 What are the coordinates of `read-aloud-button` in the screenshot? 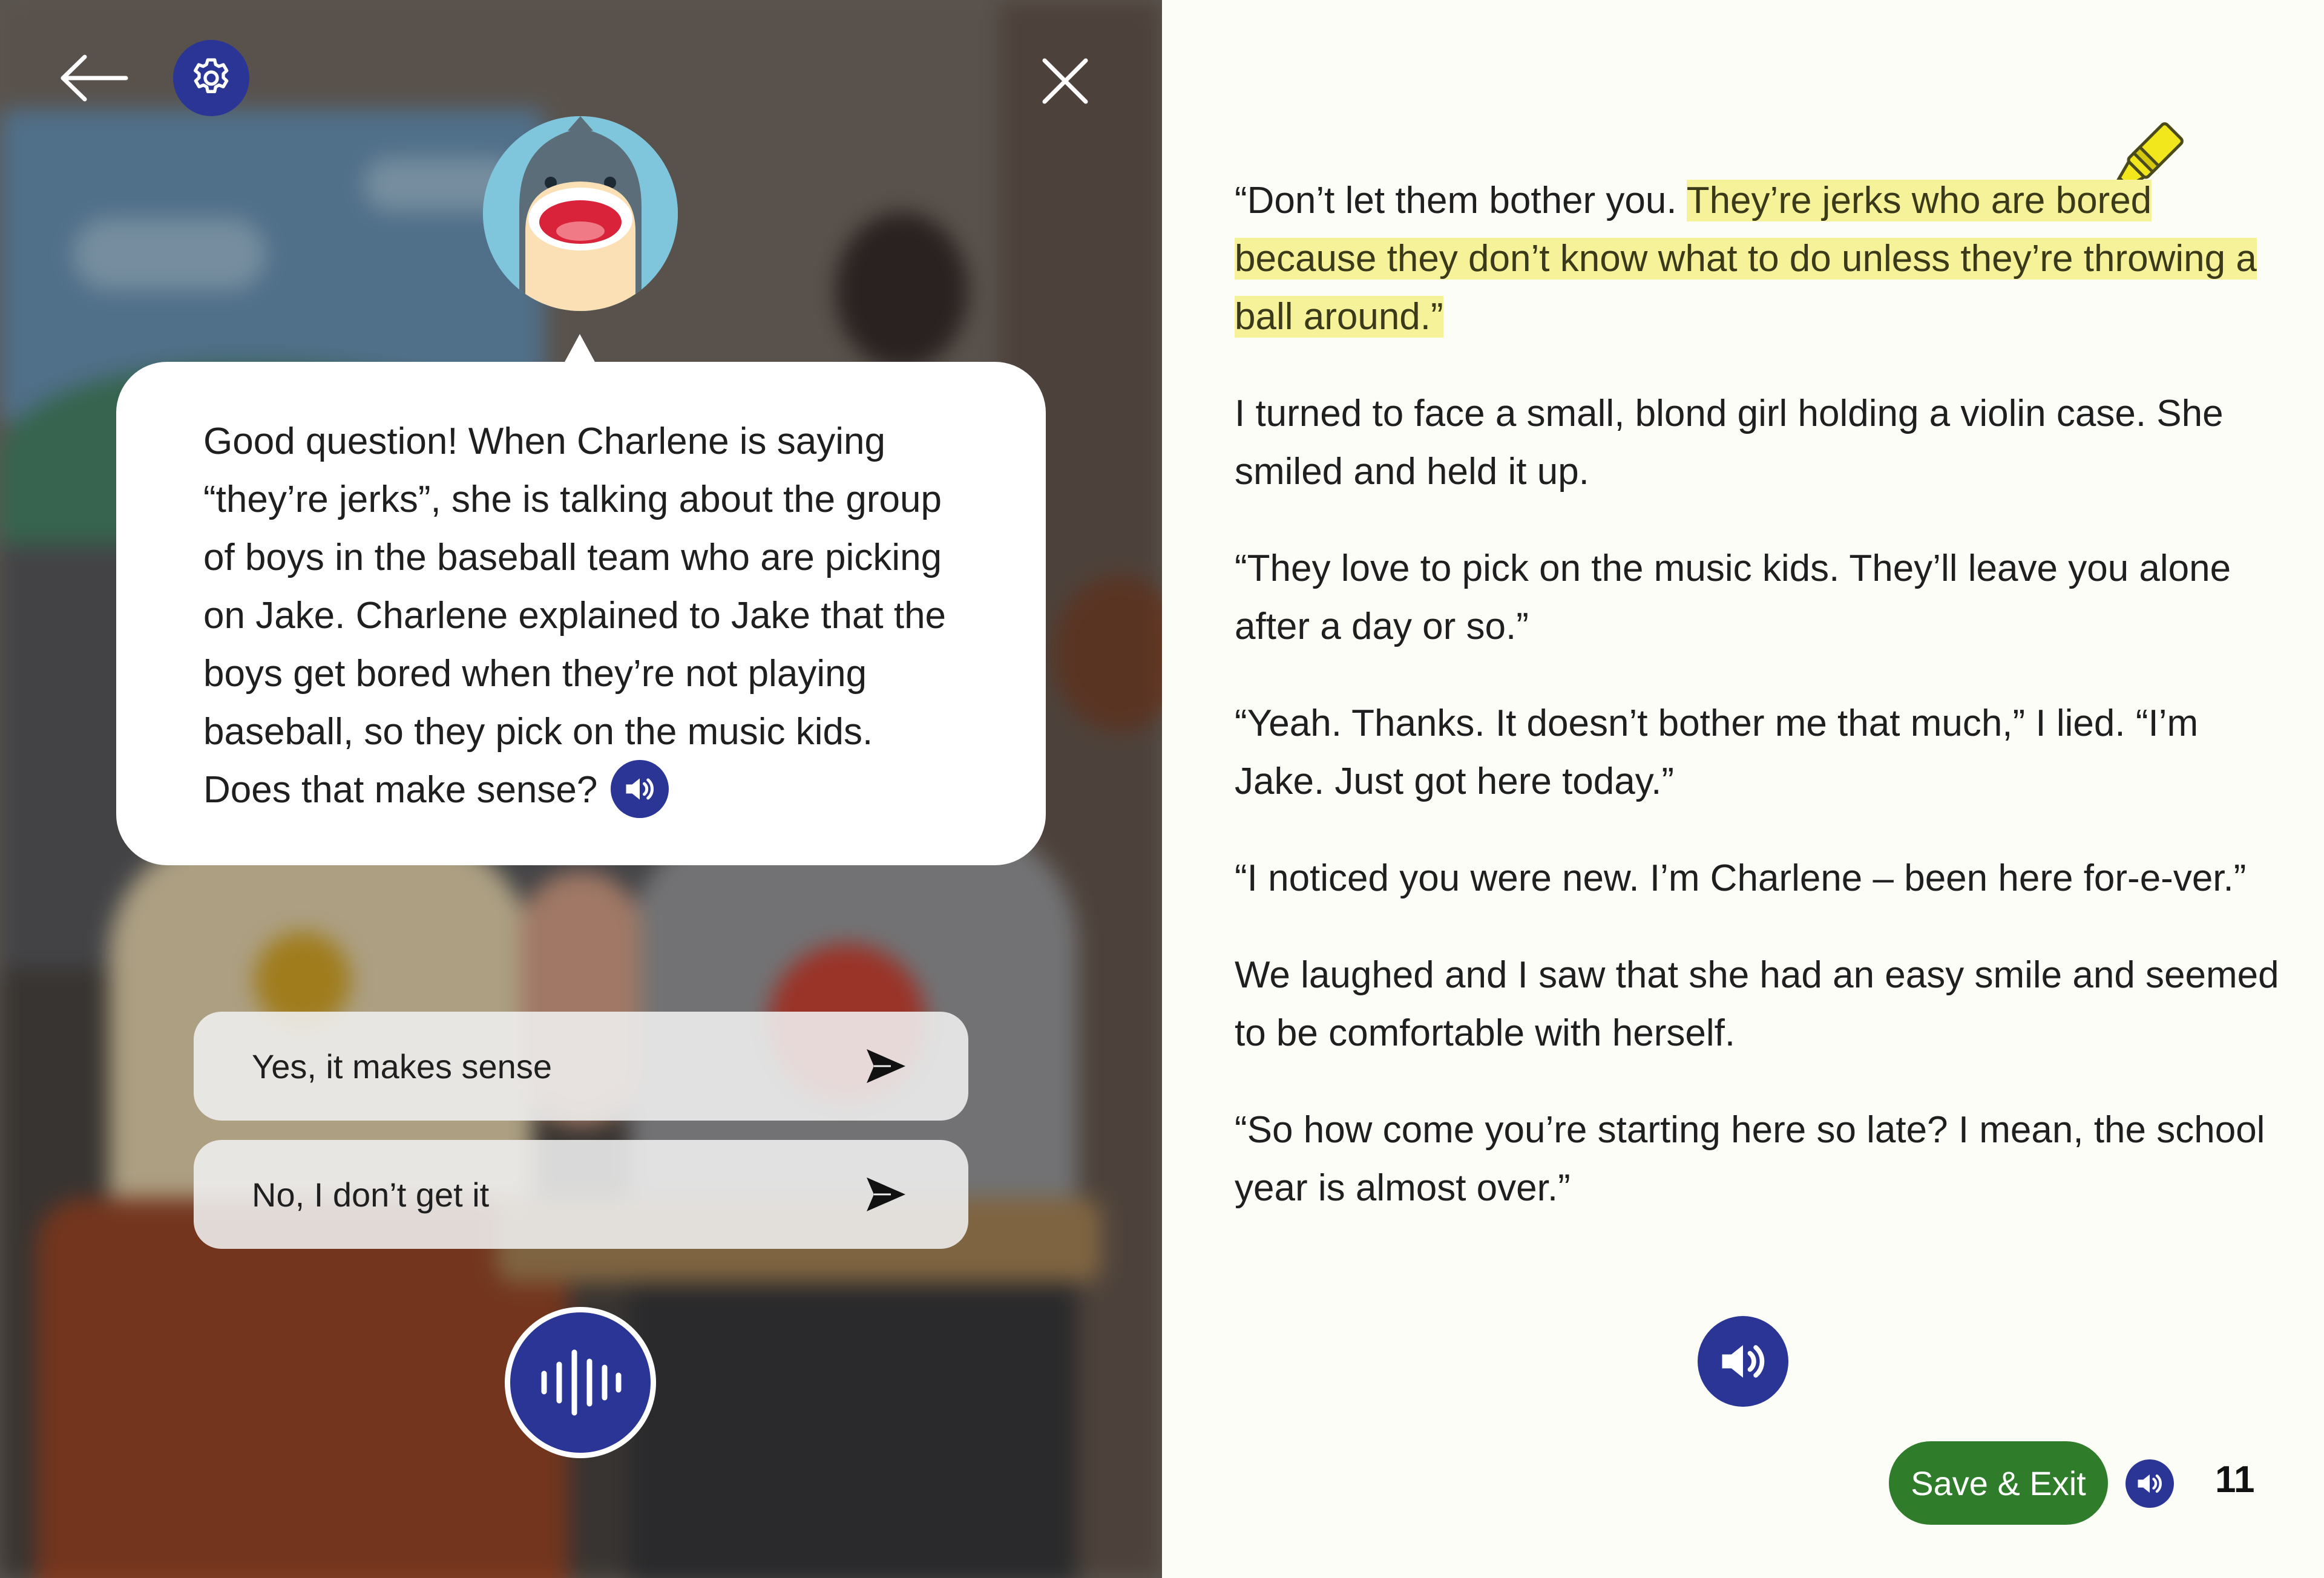 It's located at (1743, 1361).